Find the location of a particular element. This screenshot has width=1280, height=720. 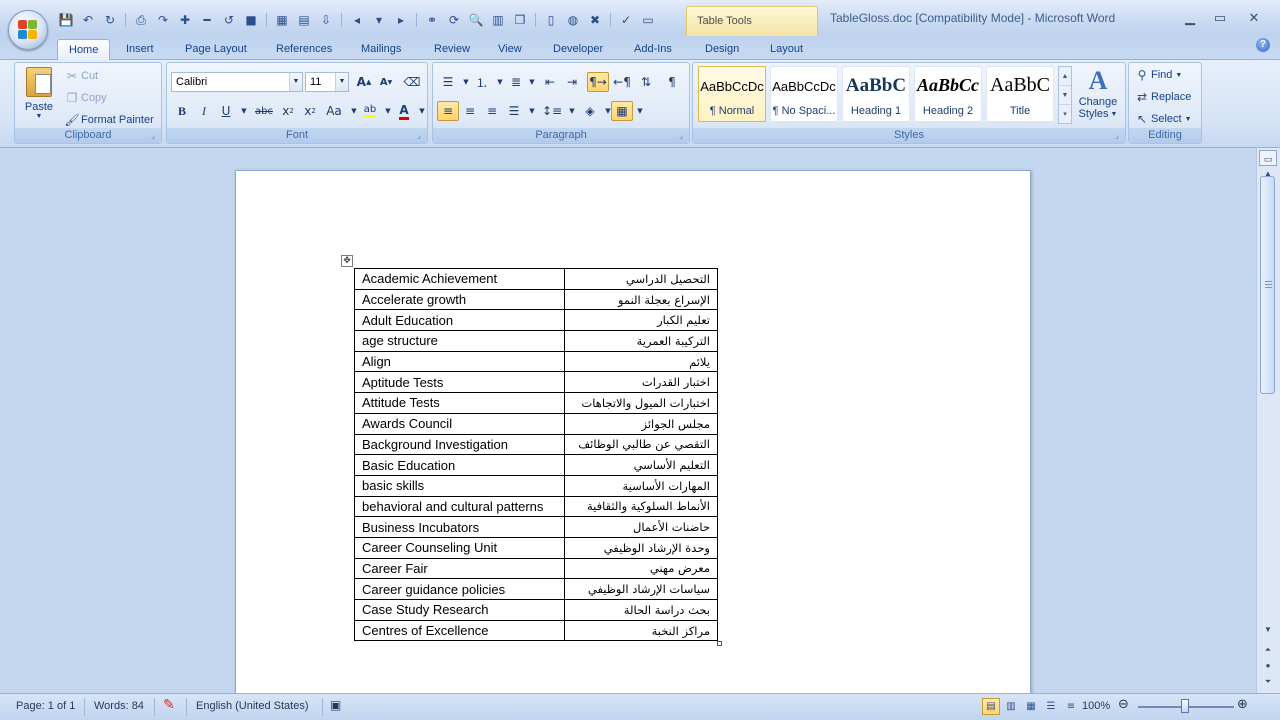

change-case-icon: Aa is located at coordinates (334, 111).